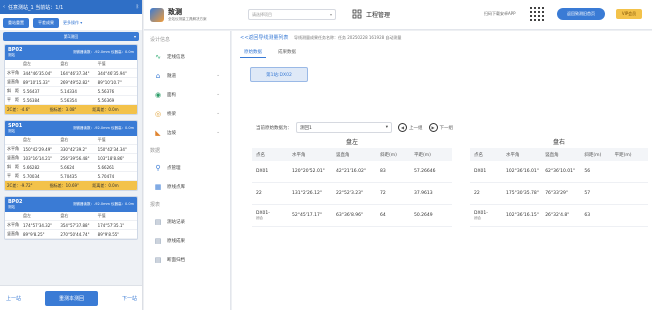 This screenshot has width=652, height=310. Describe the element at coordinates (187, 132) in the screenshot. I see `sidebar-item: ◣ 边坡 ⌄` at that location.